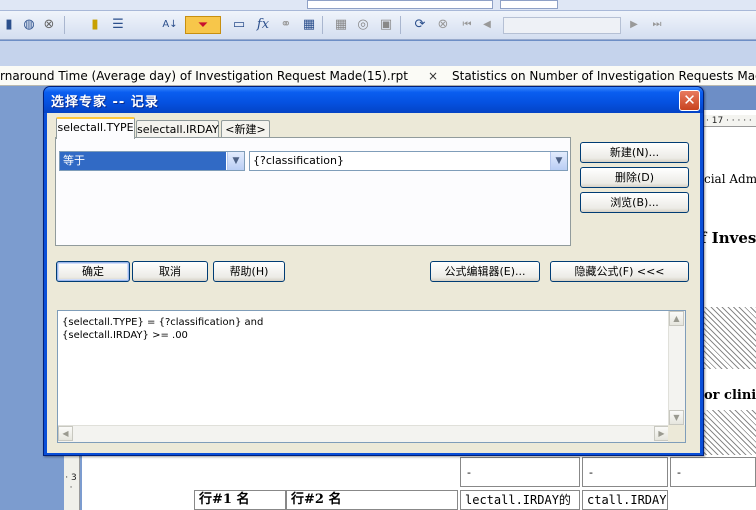  What do you see at coordinates (676, 368) in the screenshot?
I see `vertical-scrollbar: ▲ ▼` at bounding box center [676, 368].